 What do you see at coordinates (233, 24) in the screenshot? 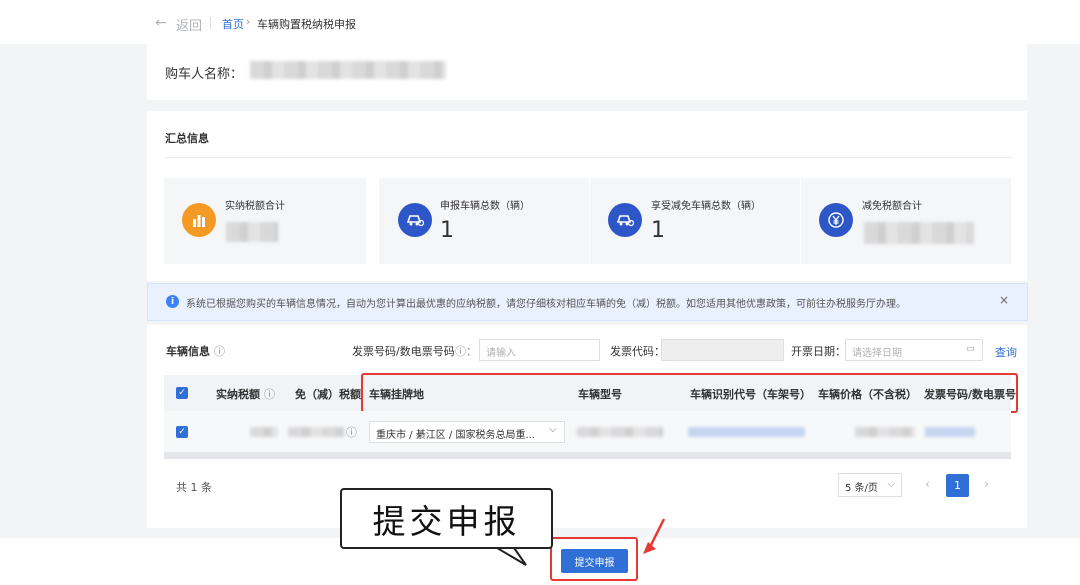
I see `breadcrumb-home: 首页` at bounding box center [233, 24].